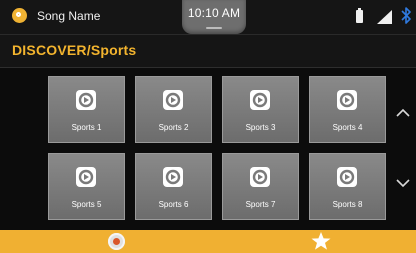 This screenshot has height=253, width=416. Describe the element at coordinates (384, 17) in the screenshot. I see `signal-icon` at that location.